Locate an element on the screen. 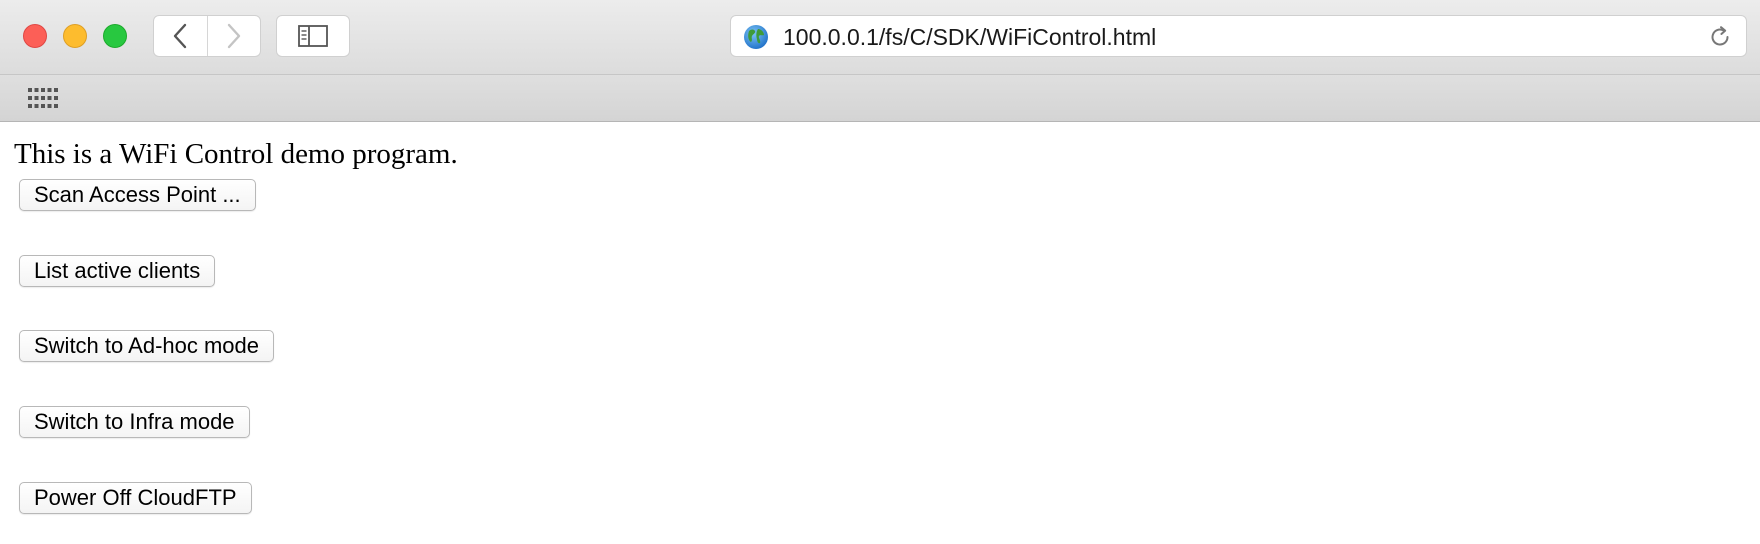 The image size is (1760, 544). forward-button is located at coordinates (233, 36).